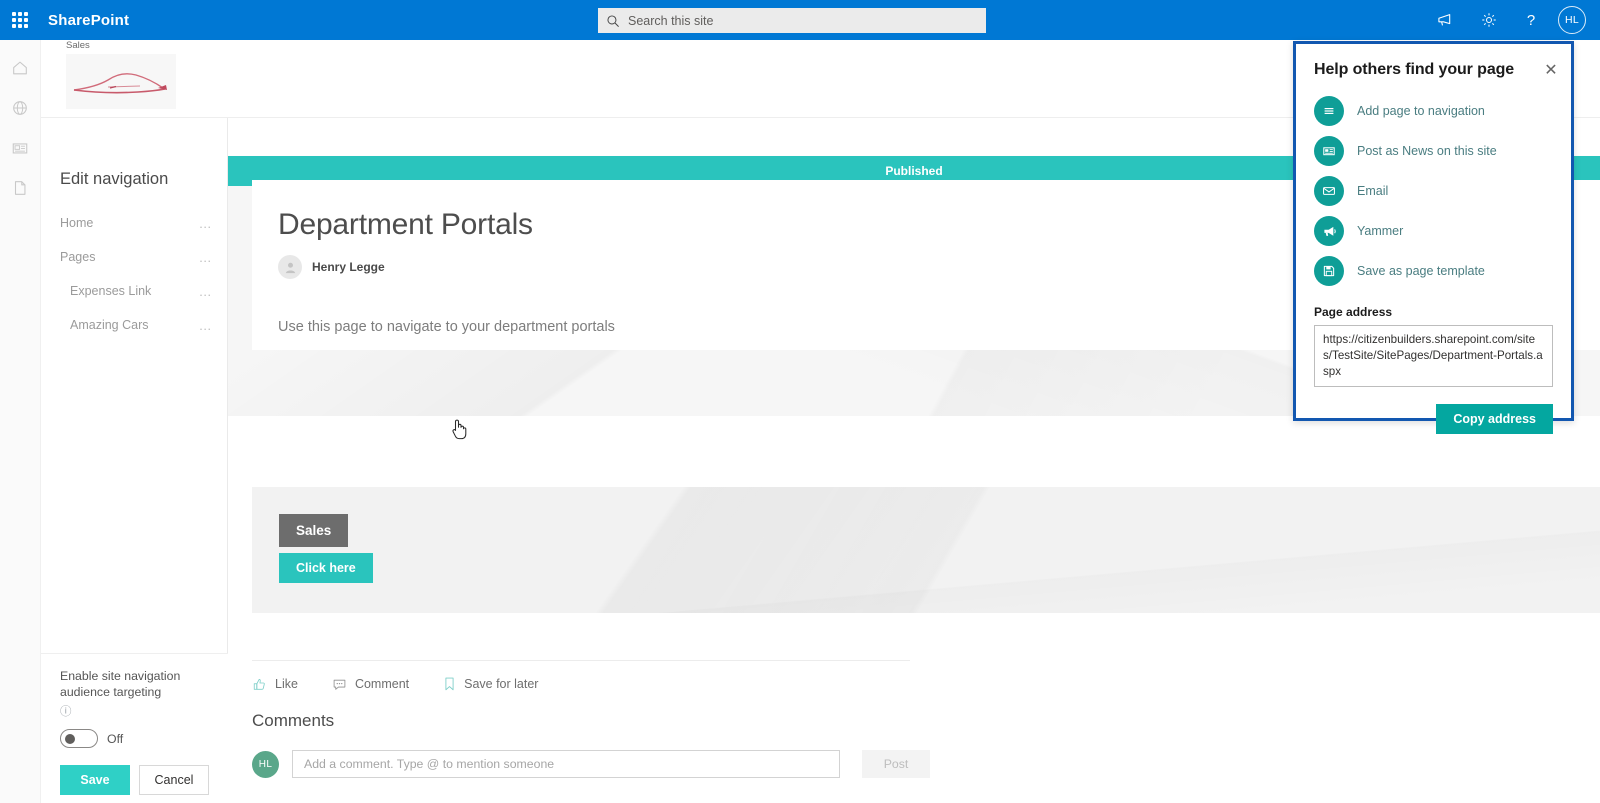 This screenshot has height=803, width=1600. I want to click on email-option: Email, so click(1433, 191).